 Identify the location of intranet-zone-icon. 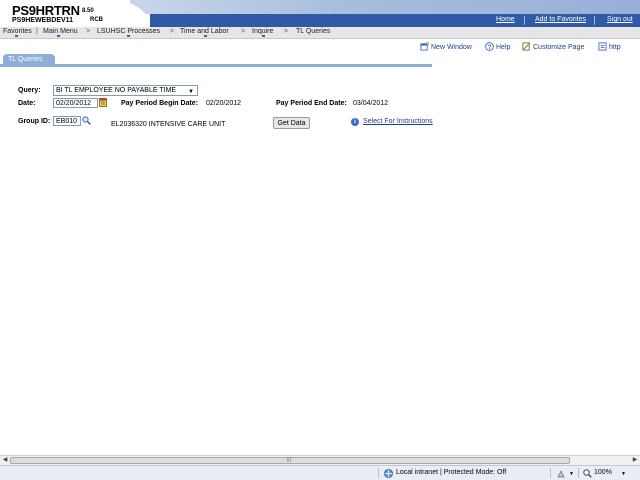
(388, 473).